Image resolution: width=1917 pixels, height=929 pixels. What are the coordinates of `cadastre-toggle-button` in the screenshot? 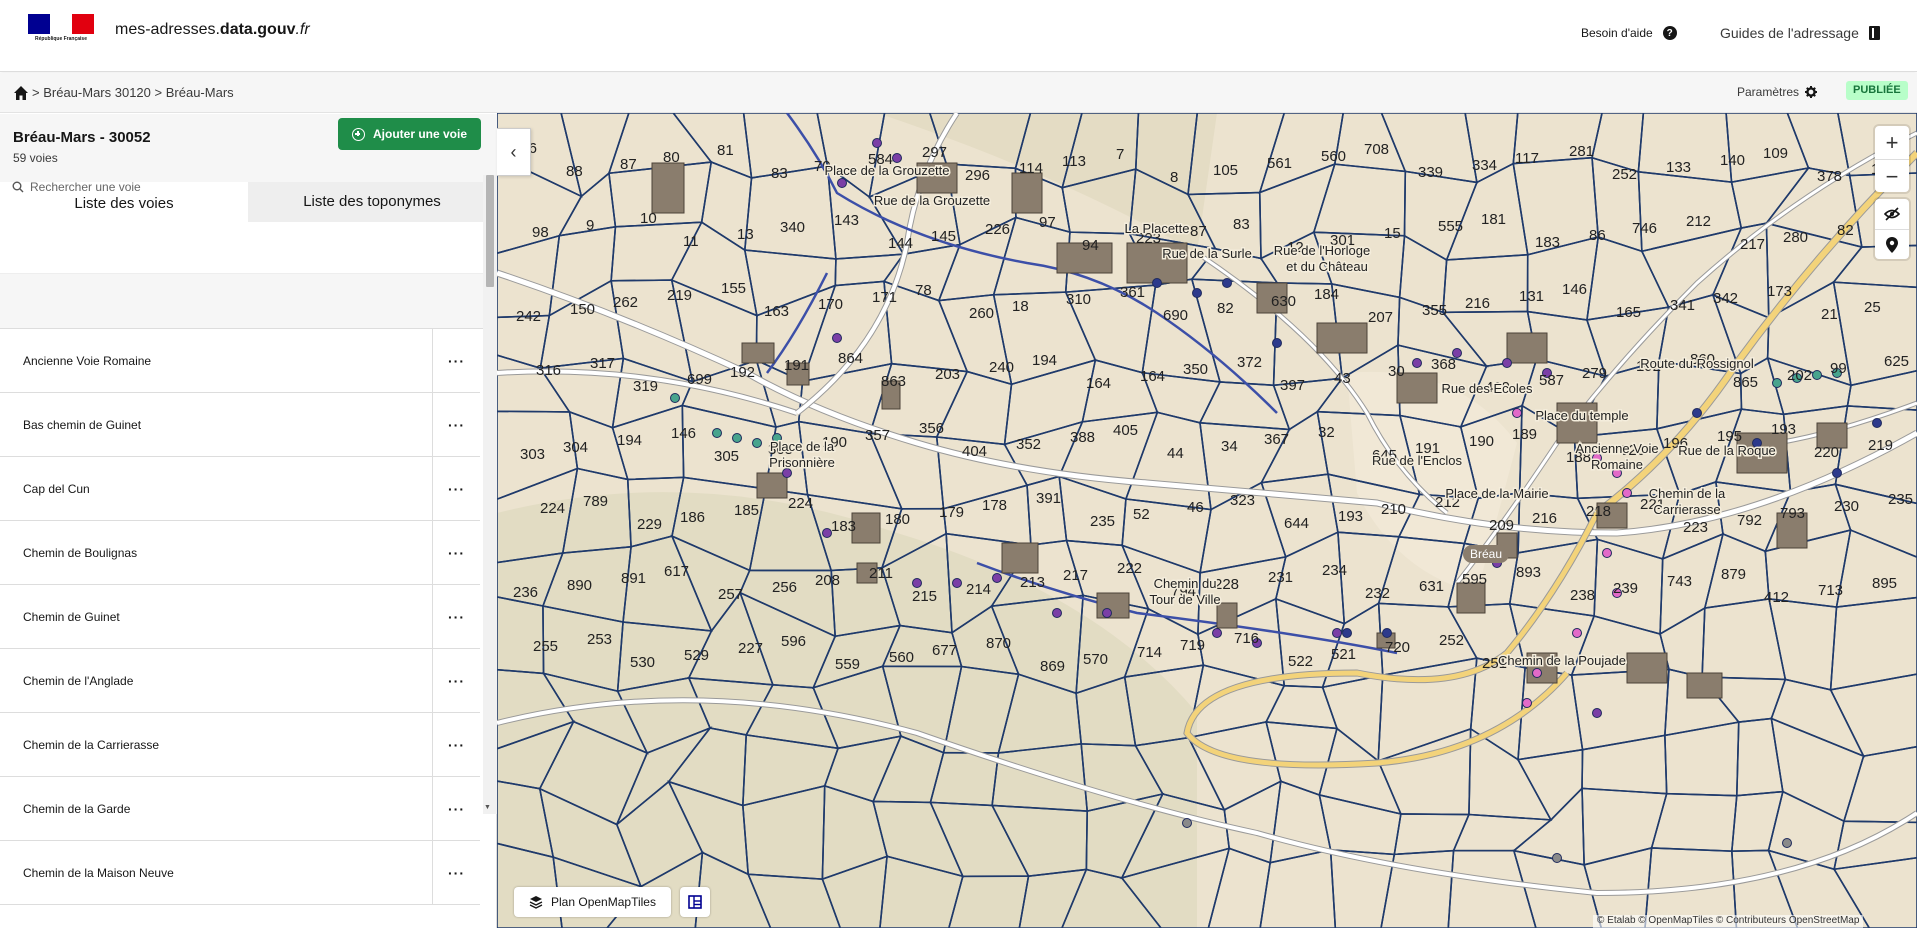 It's located at (695, 902).